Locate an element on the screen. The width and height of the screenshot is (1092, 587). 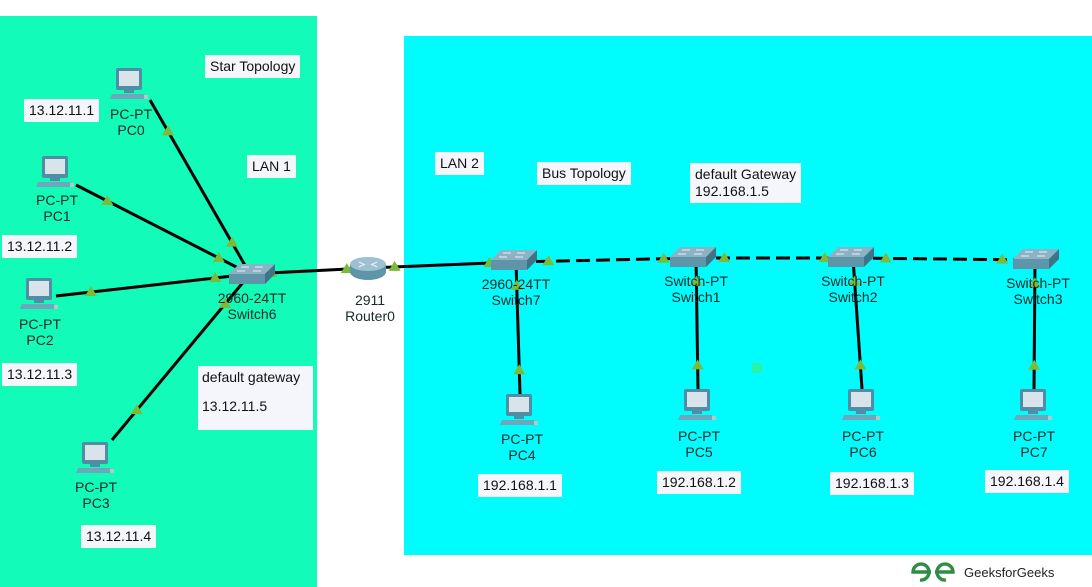
pc7-model: PC-PT is located at coordinates (1034, 436).